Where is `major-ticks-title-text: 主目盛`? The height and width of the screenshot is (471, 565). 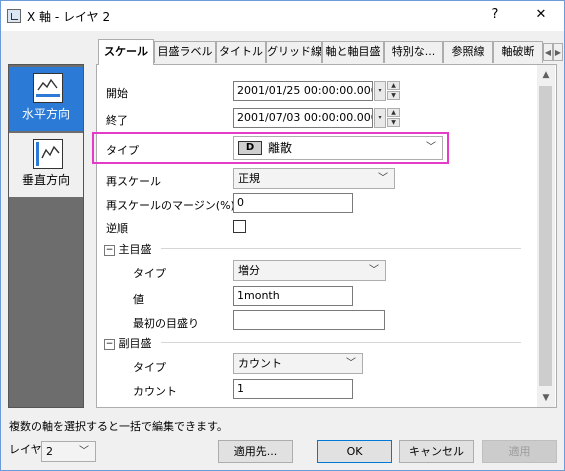
major-ticks-title-text: 主目盛 is located at coordinates (135, 249).